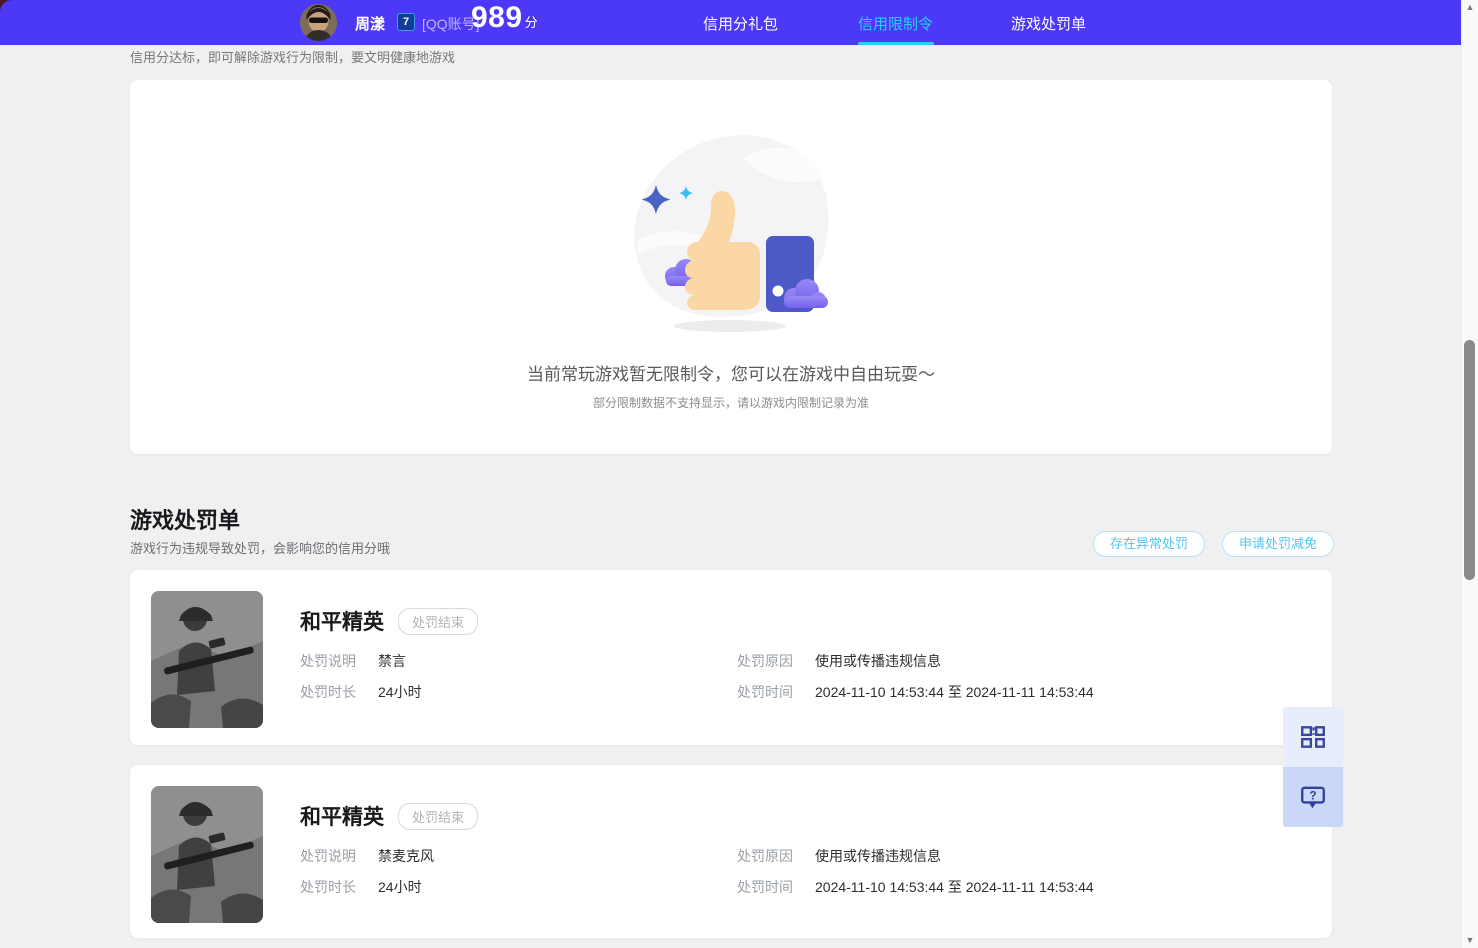 The height and width of the screenshot is (948, 1478). I want to click on tab-credit-restriction: 信用限制令, so click(895, 23).